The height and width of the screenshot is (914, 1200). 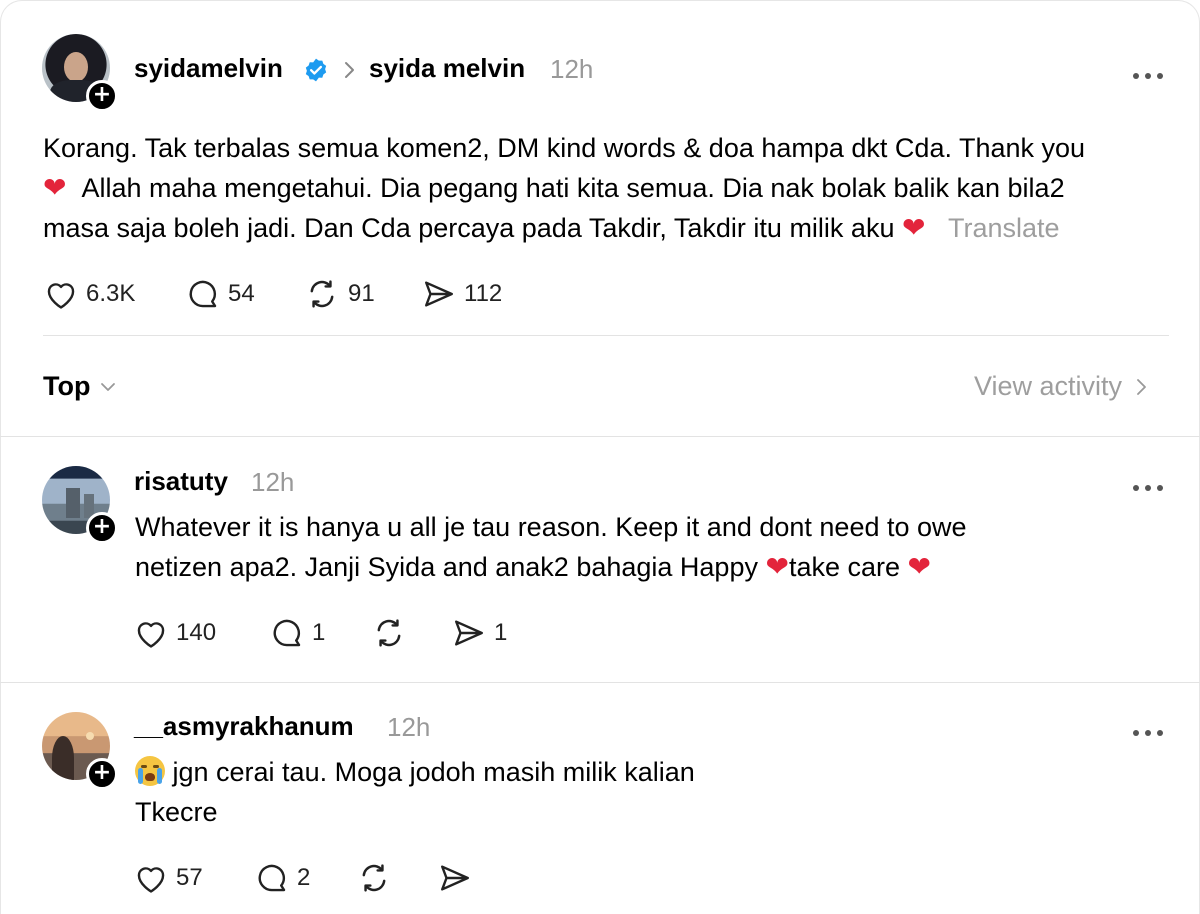 I want to click on sort-dropdown: Top, so click(x=79, y=386).